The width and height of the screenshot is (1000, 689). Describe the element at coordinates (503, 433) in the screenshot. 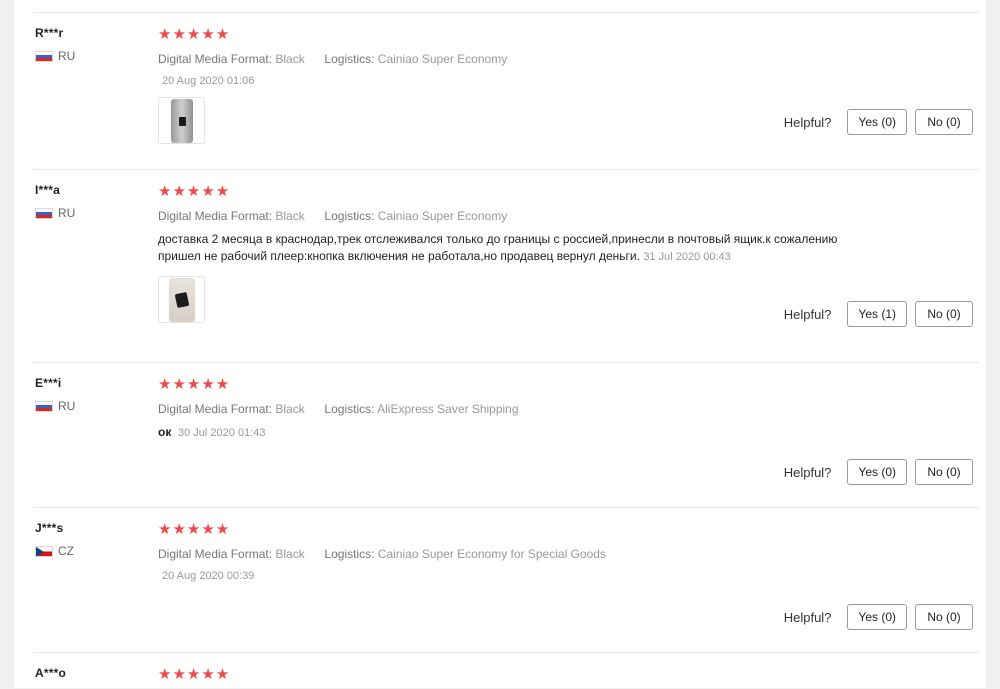

I see `review-text-block: ок 30 Jul 2020 01:43` at that location.